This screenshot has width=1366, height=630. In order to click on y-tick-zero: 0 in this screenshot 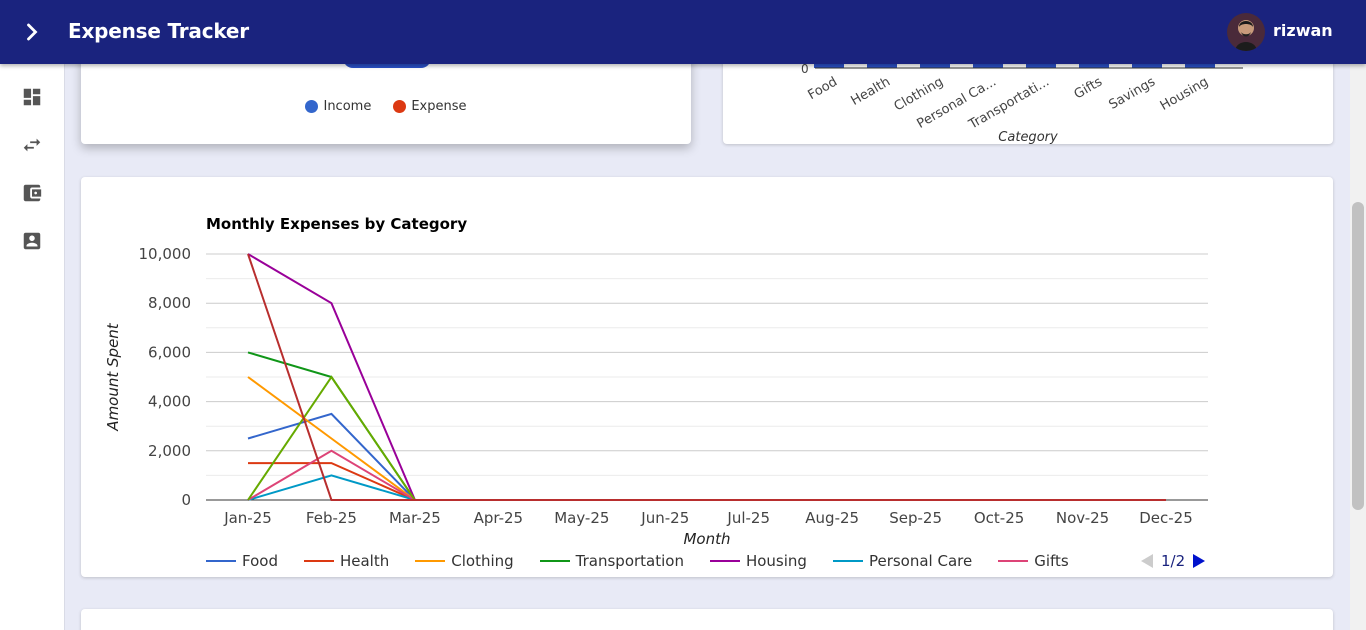, I will do `click(805, 69)`.